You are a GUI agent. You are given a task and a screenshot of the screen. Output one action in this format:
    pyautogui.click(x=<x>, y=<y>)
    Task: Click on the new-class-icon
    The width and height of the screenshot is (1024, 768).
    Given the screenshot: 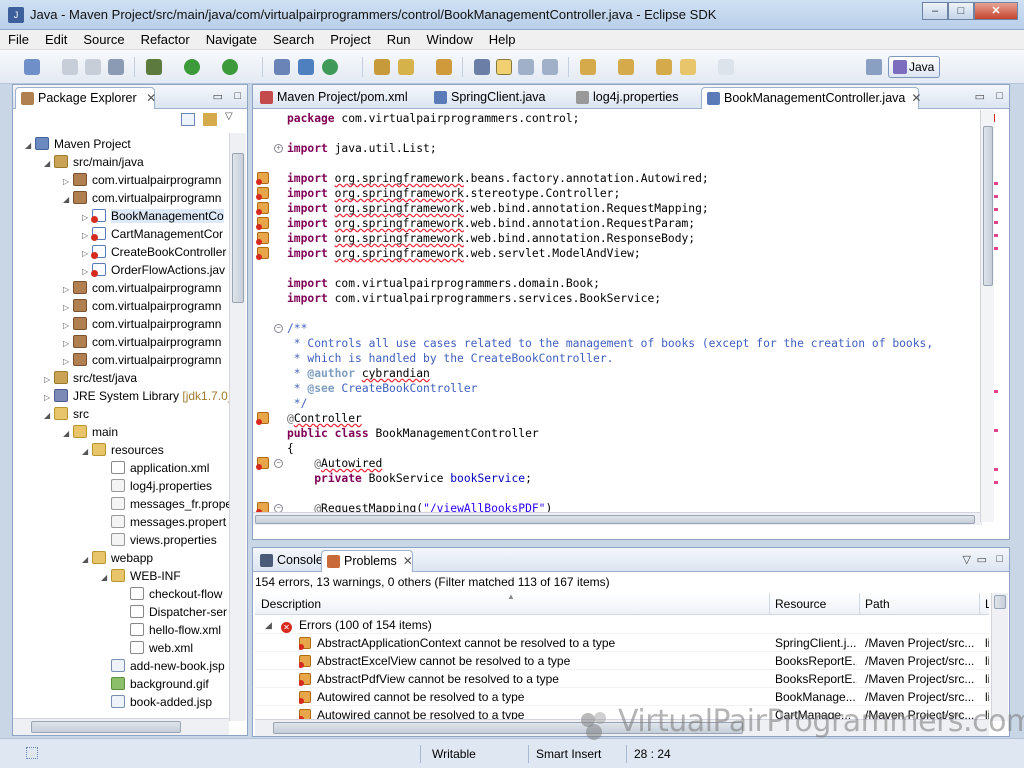 What is the action you would take?
    pyautogui.click(x=330, y=67)
    